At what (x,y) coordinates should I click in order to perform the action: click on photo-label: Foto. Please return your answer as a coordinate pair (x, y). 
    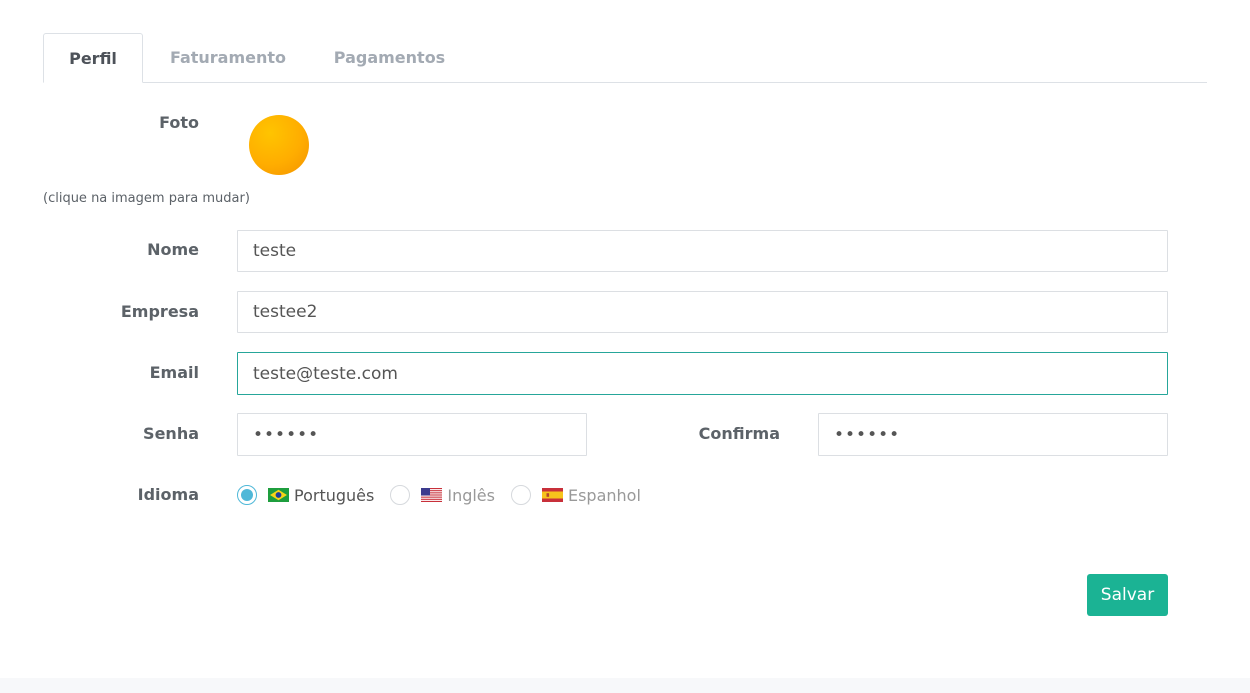
    Looking at the image, I should click on (179, 122).